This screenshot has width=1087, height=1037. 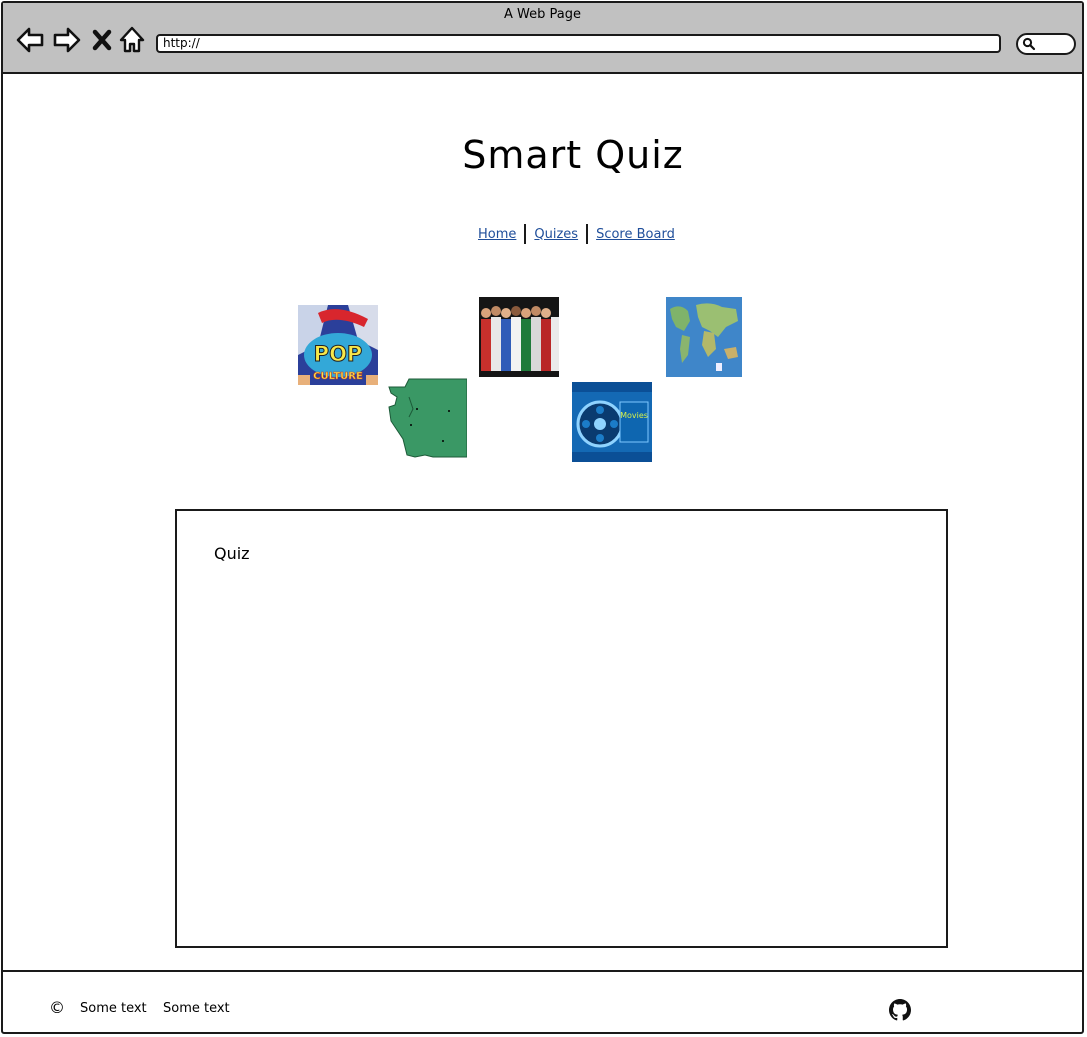 What do you see at coordinates (232, 553) in the screenshot?
I see `quiz-panel-label: Quiz` at bounding box center [232, 553].